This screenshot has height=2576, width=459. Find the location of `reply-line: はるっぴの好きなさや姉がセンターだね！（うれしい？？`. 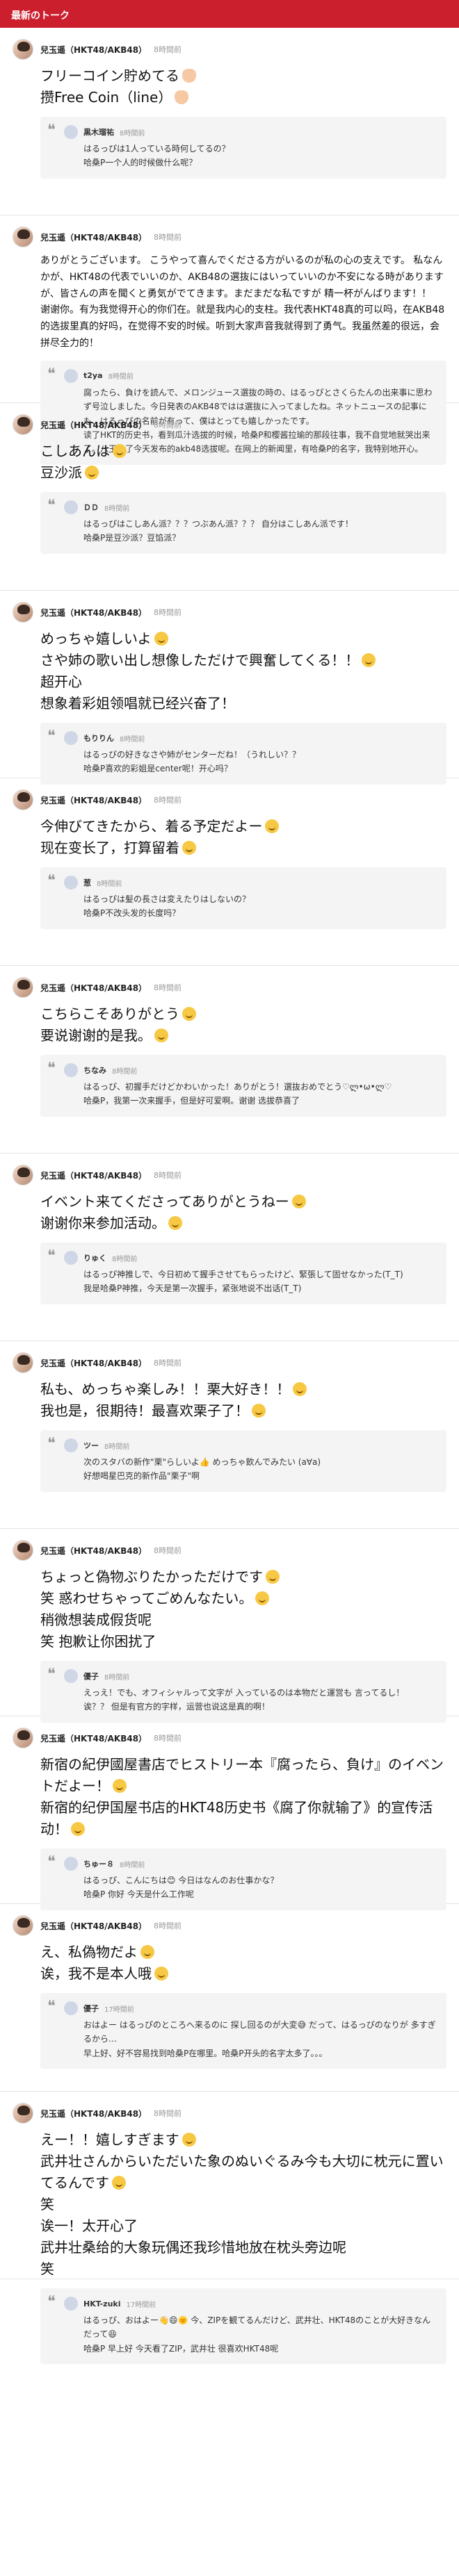

reply-line: はるっぴの好きなさや姉がセンターだね！（うれしい？？ is located at coordinates (192, 755).